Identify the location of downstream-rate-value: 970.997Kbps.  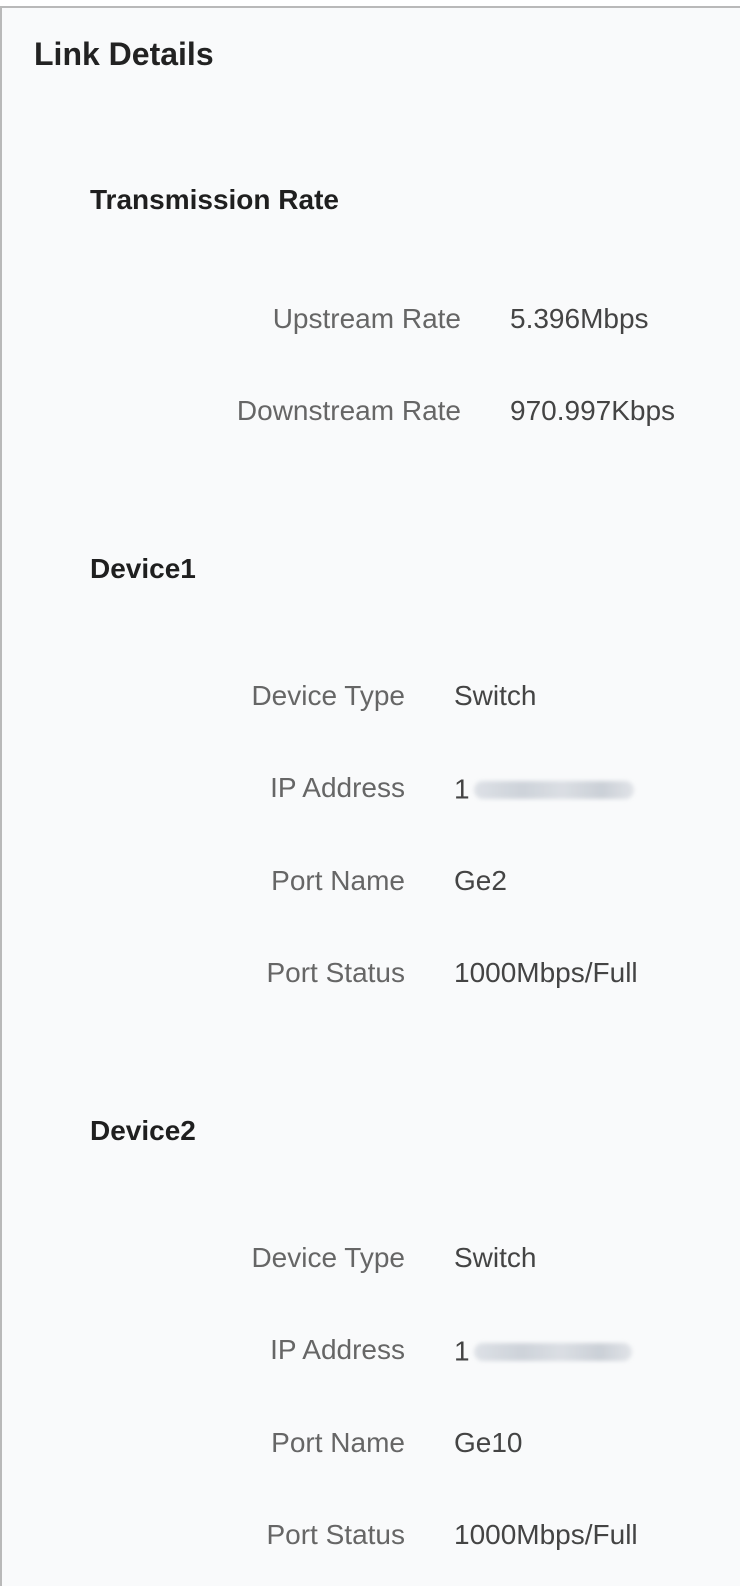
(593, 410).